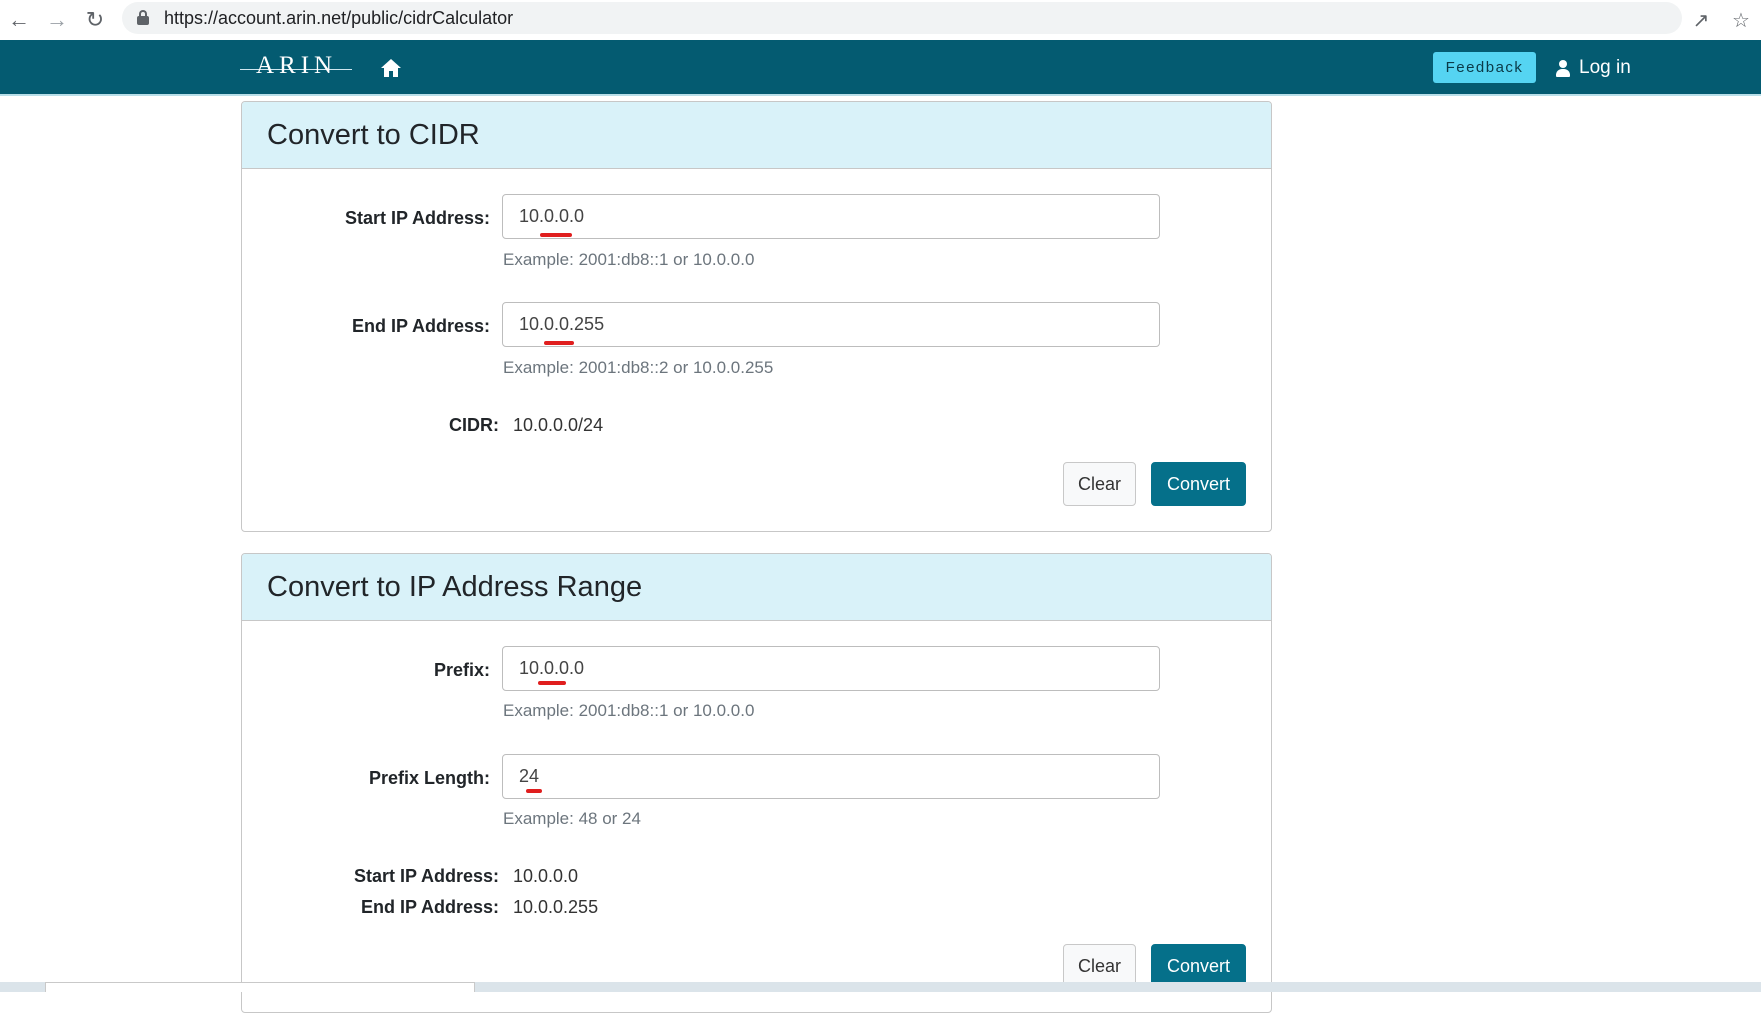  Describe the element at coordinates (831, 324) in the screenshot. I see `end-ip-input` at that location.